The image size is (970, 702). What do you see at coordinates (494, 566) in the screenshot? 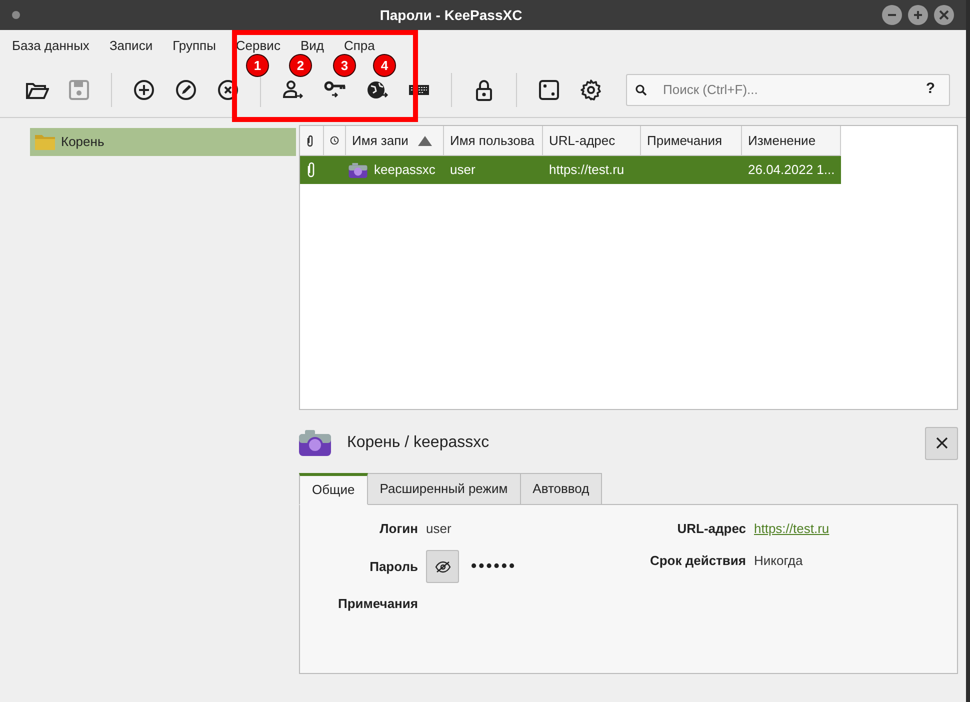
I see `password-value: ••••••` at bounding box center [494, 566].